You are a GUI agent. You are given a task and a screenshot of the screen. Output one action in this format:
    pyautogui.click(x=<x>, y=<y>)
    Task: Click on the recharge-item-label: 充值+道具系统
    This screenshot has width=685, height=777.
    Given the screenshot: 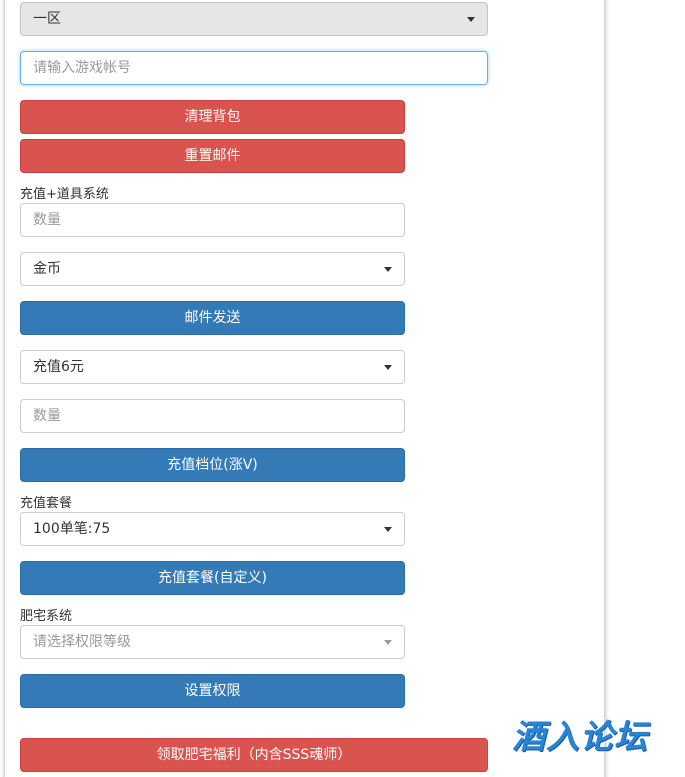 What is the action you would take?
    pyautogui.click(x=64, y=194)
    